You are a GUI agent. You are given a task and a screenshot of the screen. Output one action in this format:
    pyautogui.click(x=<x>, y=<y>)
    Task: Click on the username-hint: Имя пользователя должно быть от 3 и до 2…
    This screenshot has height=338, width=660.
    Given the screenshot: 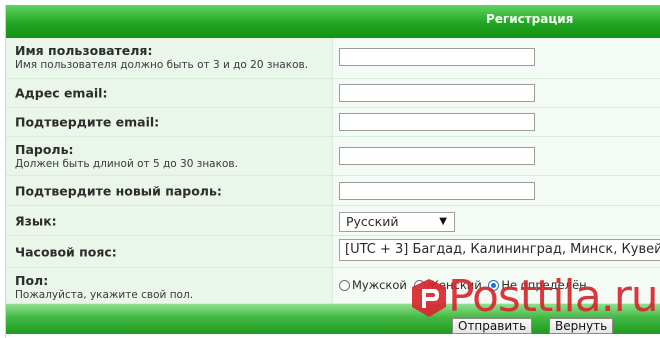 What is the action you would take?
    pyautogui.click(x=162, y=65)
    